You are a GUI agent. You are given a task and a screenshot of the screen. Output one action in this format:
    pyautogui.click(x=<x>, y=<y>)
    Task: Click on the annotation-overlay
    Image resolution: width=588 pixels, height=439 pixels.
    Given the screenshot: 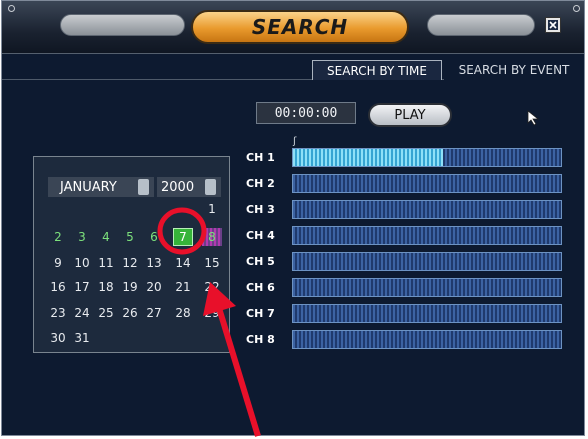 What is the action you would take?
    pyautogui.click(x=209, y=322)
    